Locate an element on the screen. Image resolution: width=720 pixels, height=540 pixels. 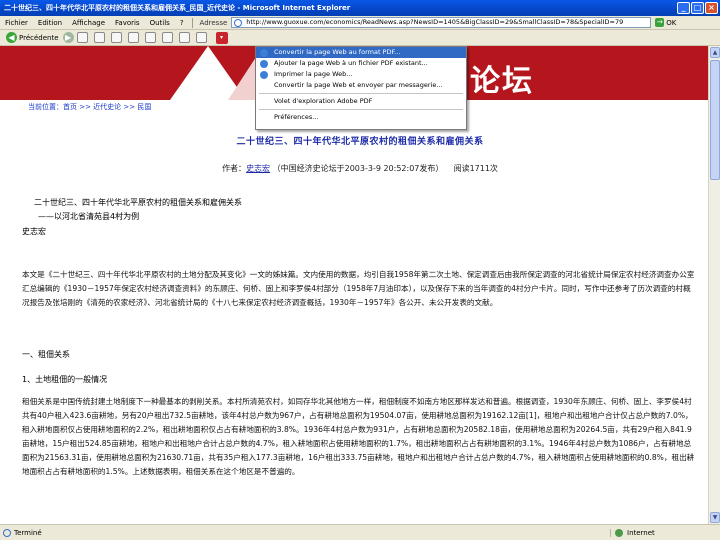
search-icon is located at coordinates (133, 37).